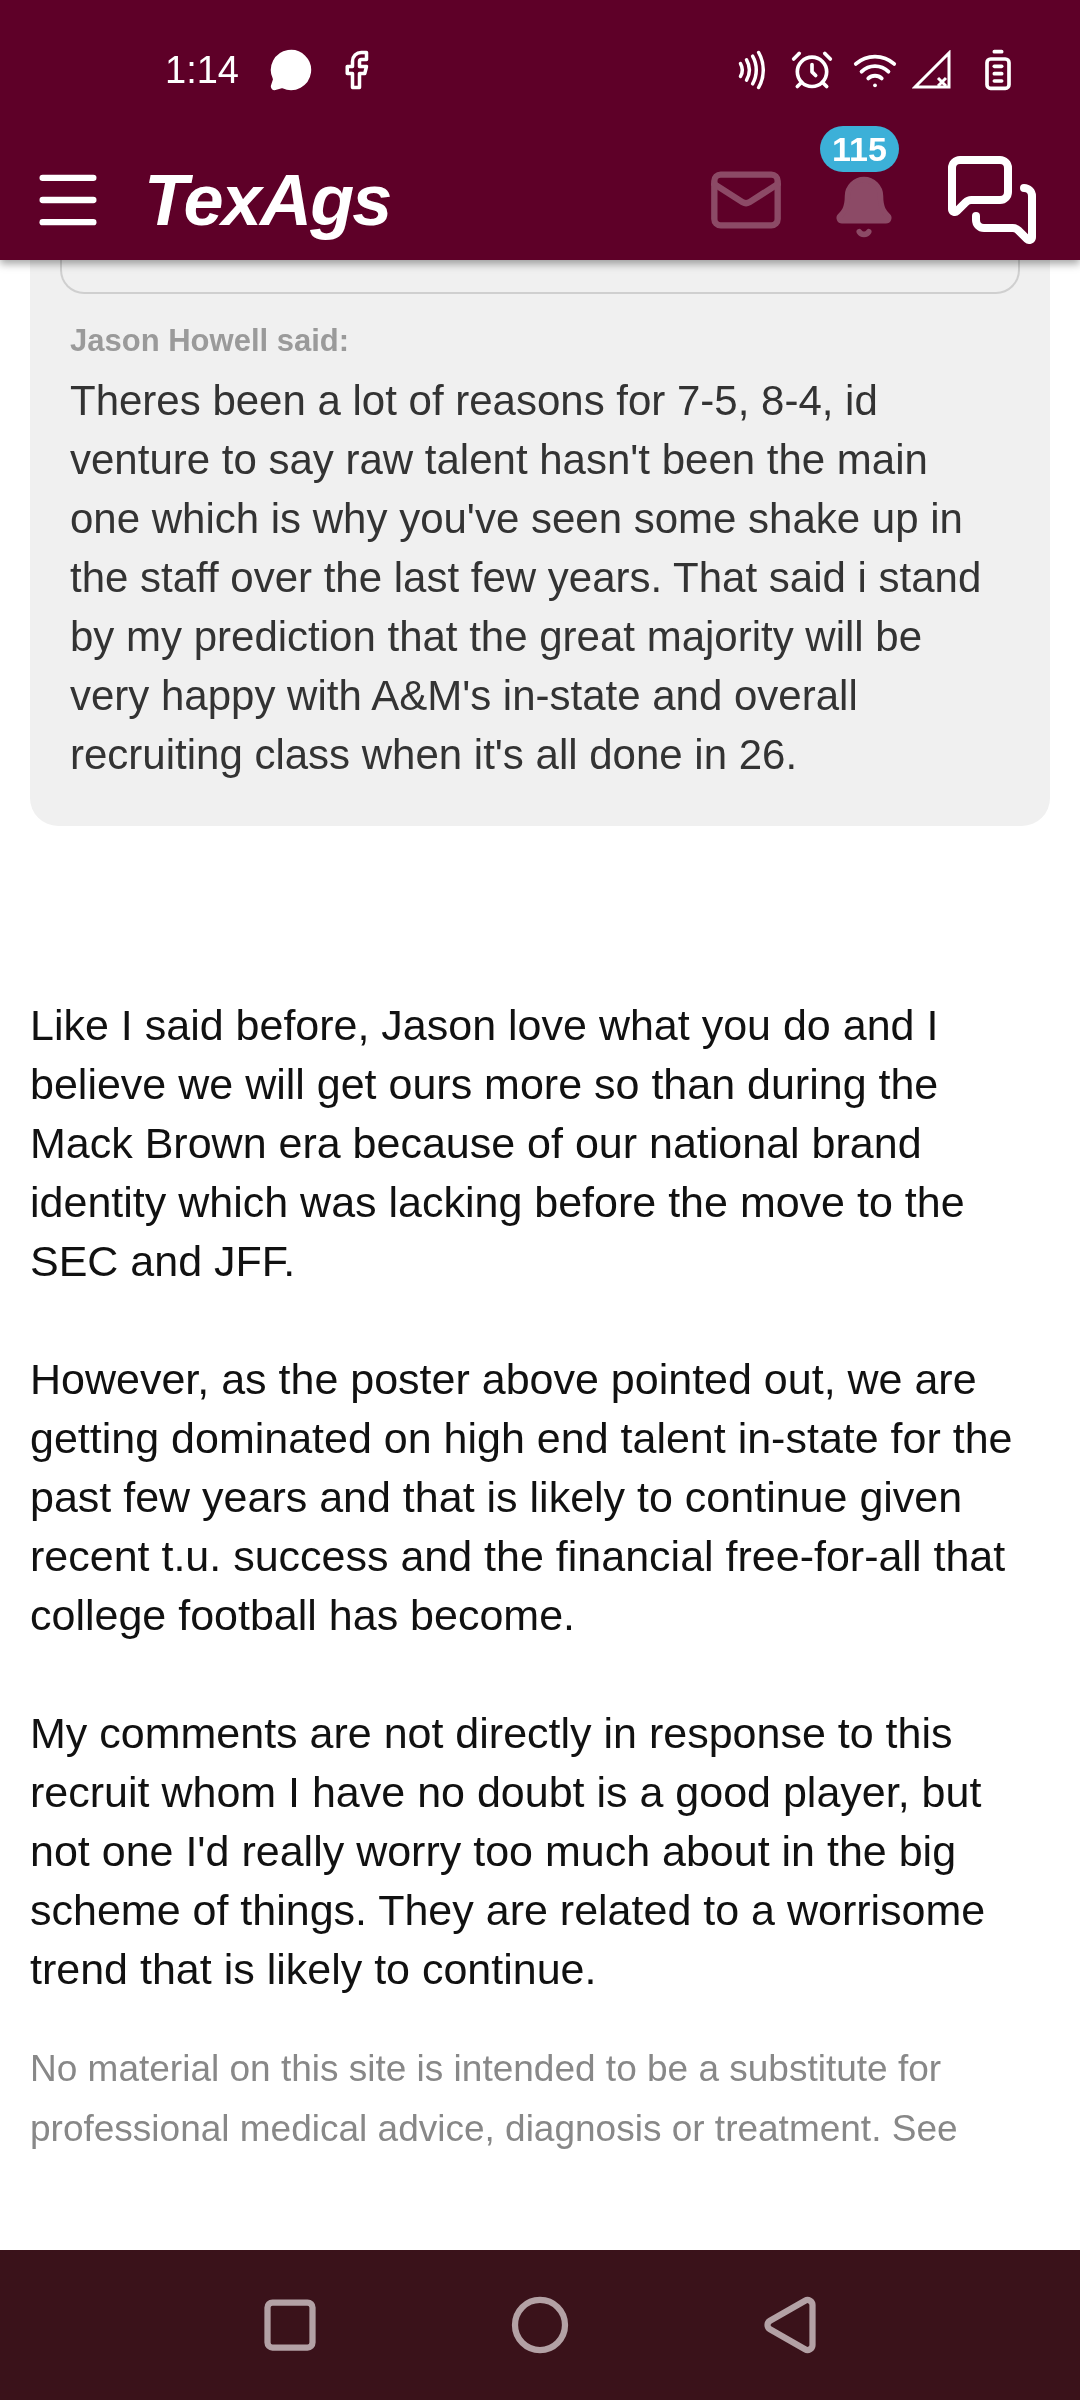 This screenshot has height=2400, width=1080. I want to click on signal-icon, so click(932, 70).